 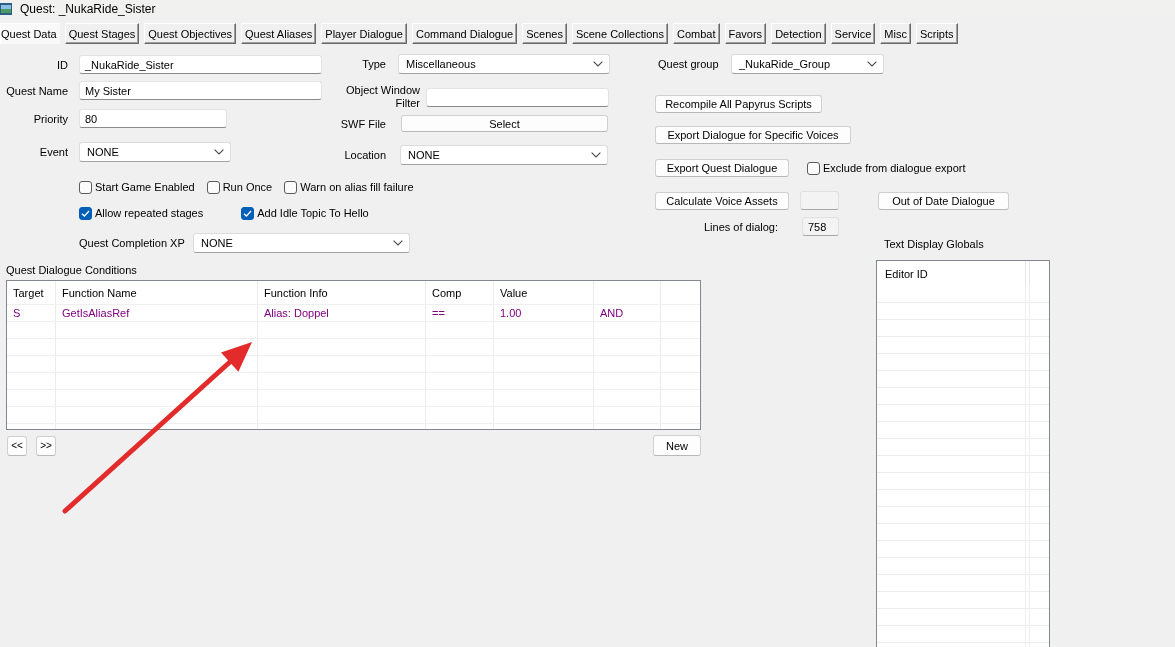 I want to click on object-window-filter-field, so click(x=517, y=97).